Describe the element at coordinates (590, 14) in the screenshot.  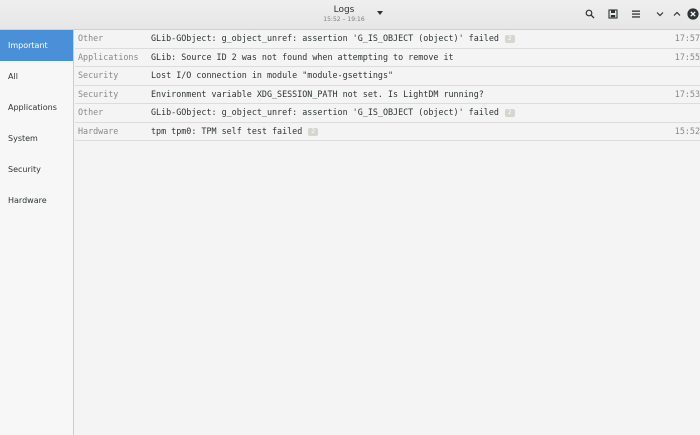
I see `search-icon` at that location.